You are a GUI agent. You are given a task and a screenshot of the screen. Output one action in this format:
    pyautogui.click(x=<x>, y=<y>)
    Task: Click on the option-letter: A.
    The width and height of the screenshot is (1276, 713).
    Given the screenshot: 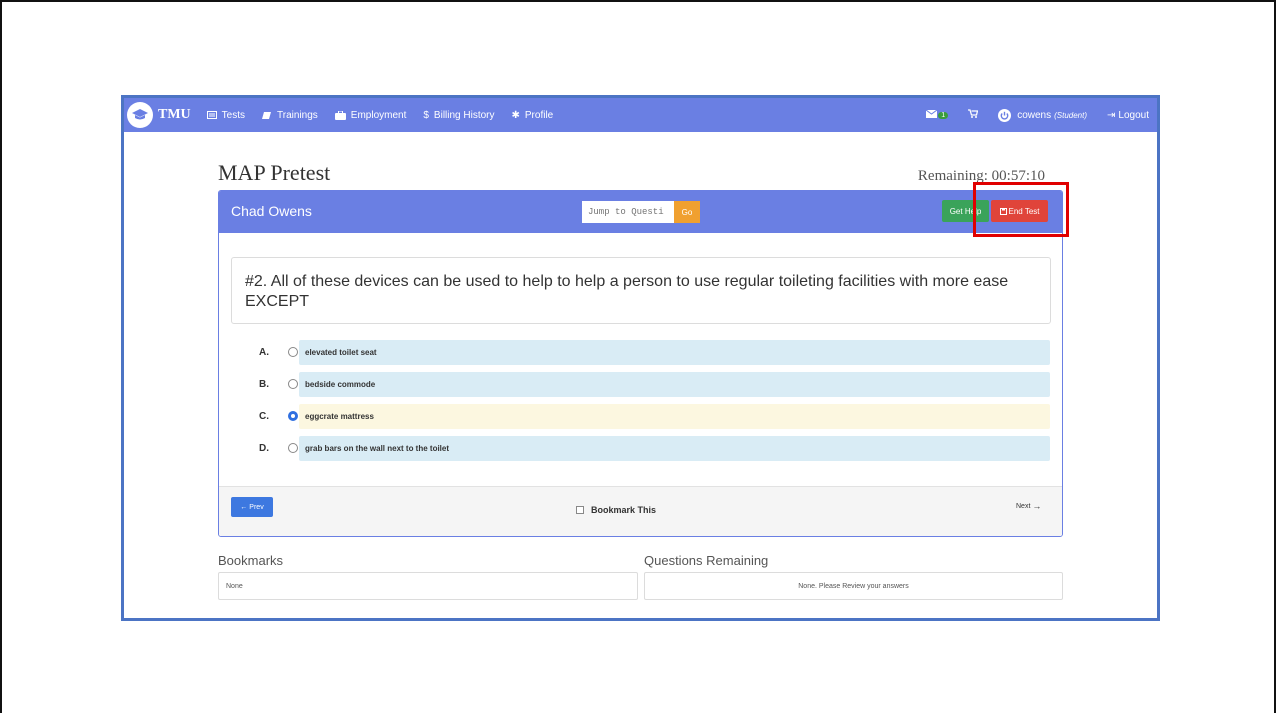 What is the action you would take?
    pyautogui.click(x=264, y=352)
    